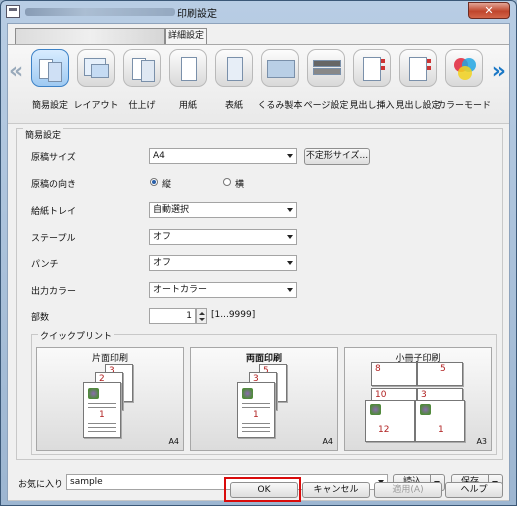 The image size is (517, 506). What do you see at coordinates (223, 290) in the screenshot?
I see `output-color-select: オートカラー` at bounding box center [223, 290].